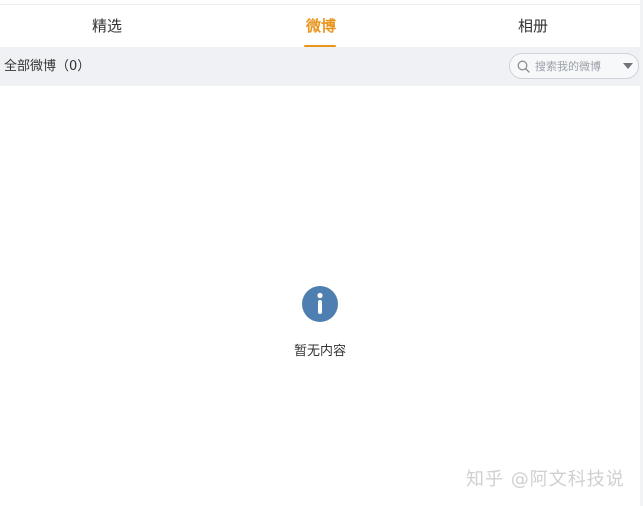 The width and height of the screenshot is (643, 506). What do you see at coordinates (545, 479) in the screenshot?
I see `watermark: 知乎 @阿文科技说` at bounding box center [545, 479].